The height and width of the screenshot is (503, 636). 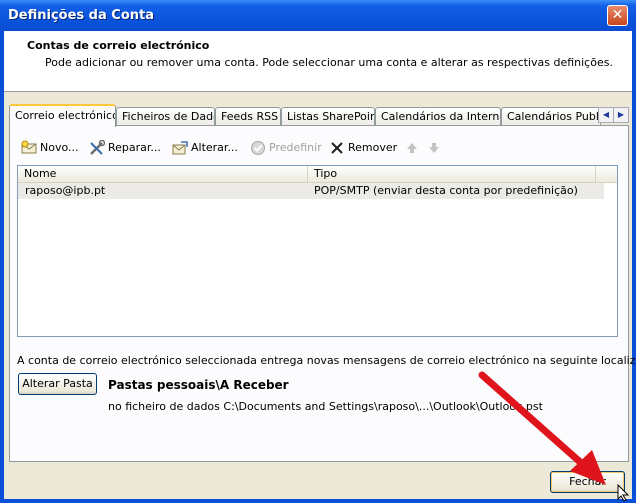 I want to click on window-title: Definições da Conta, so click(x=81, y=15).